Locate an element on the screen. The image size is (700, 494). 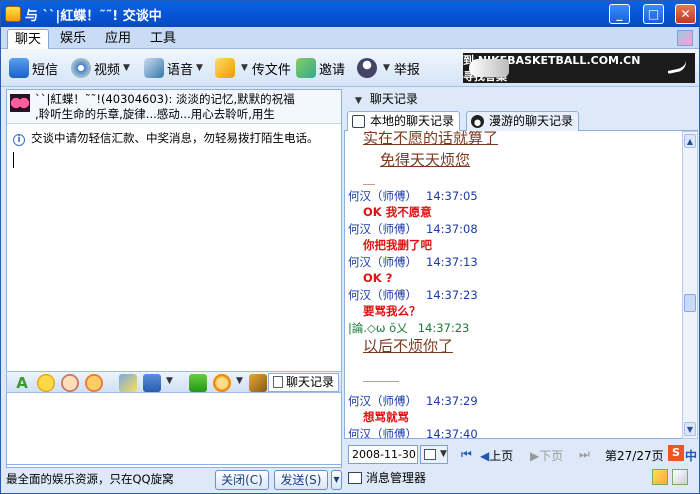
send-options-chevron-icon: ▼ is located at coordinates (336, 480).